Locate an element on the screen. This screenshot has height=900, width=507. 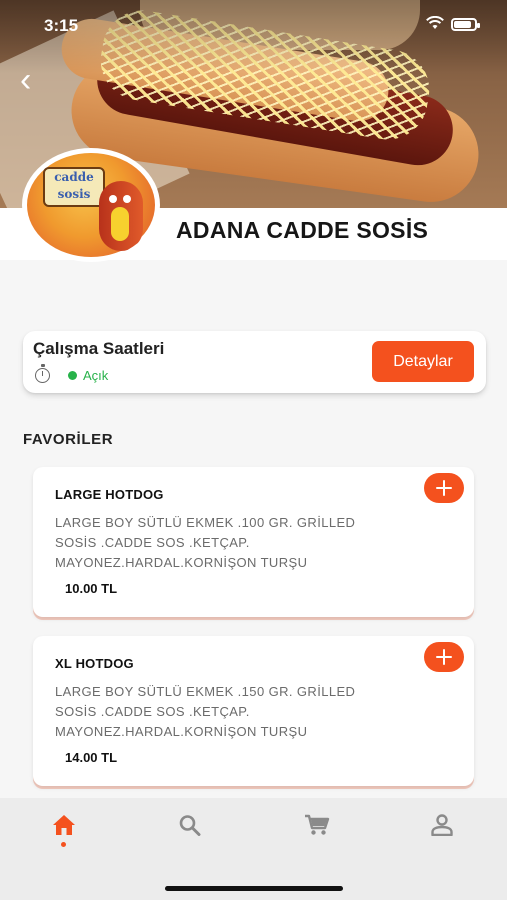
logo-text-line-2: sosis is located at coordinates (74, 194).